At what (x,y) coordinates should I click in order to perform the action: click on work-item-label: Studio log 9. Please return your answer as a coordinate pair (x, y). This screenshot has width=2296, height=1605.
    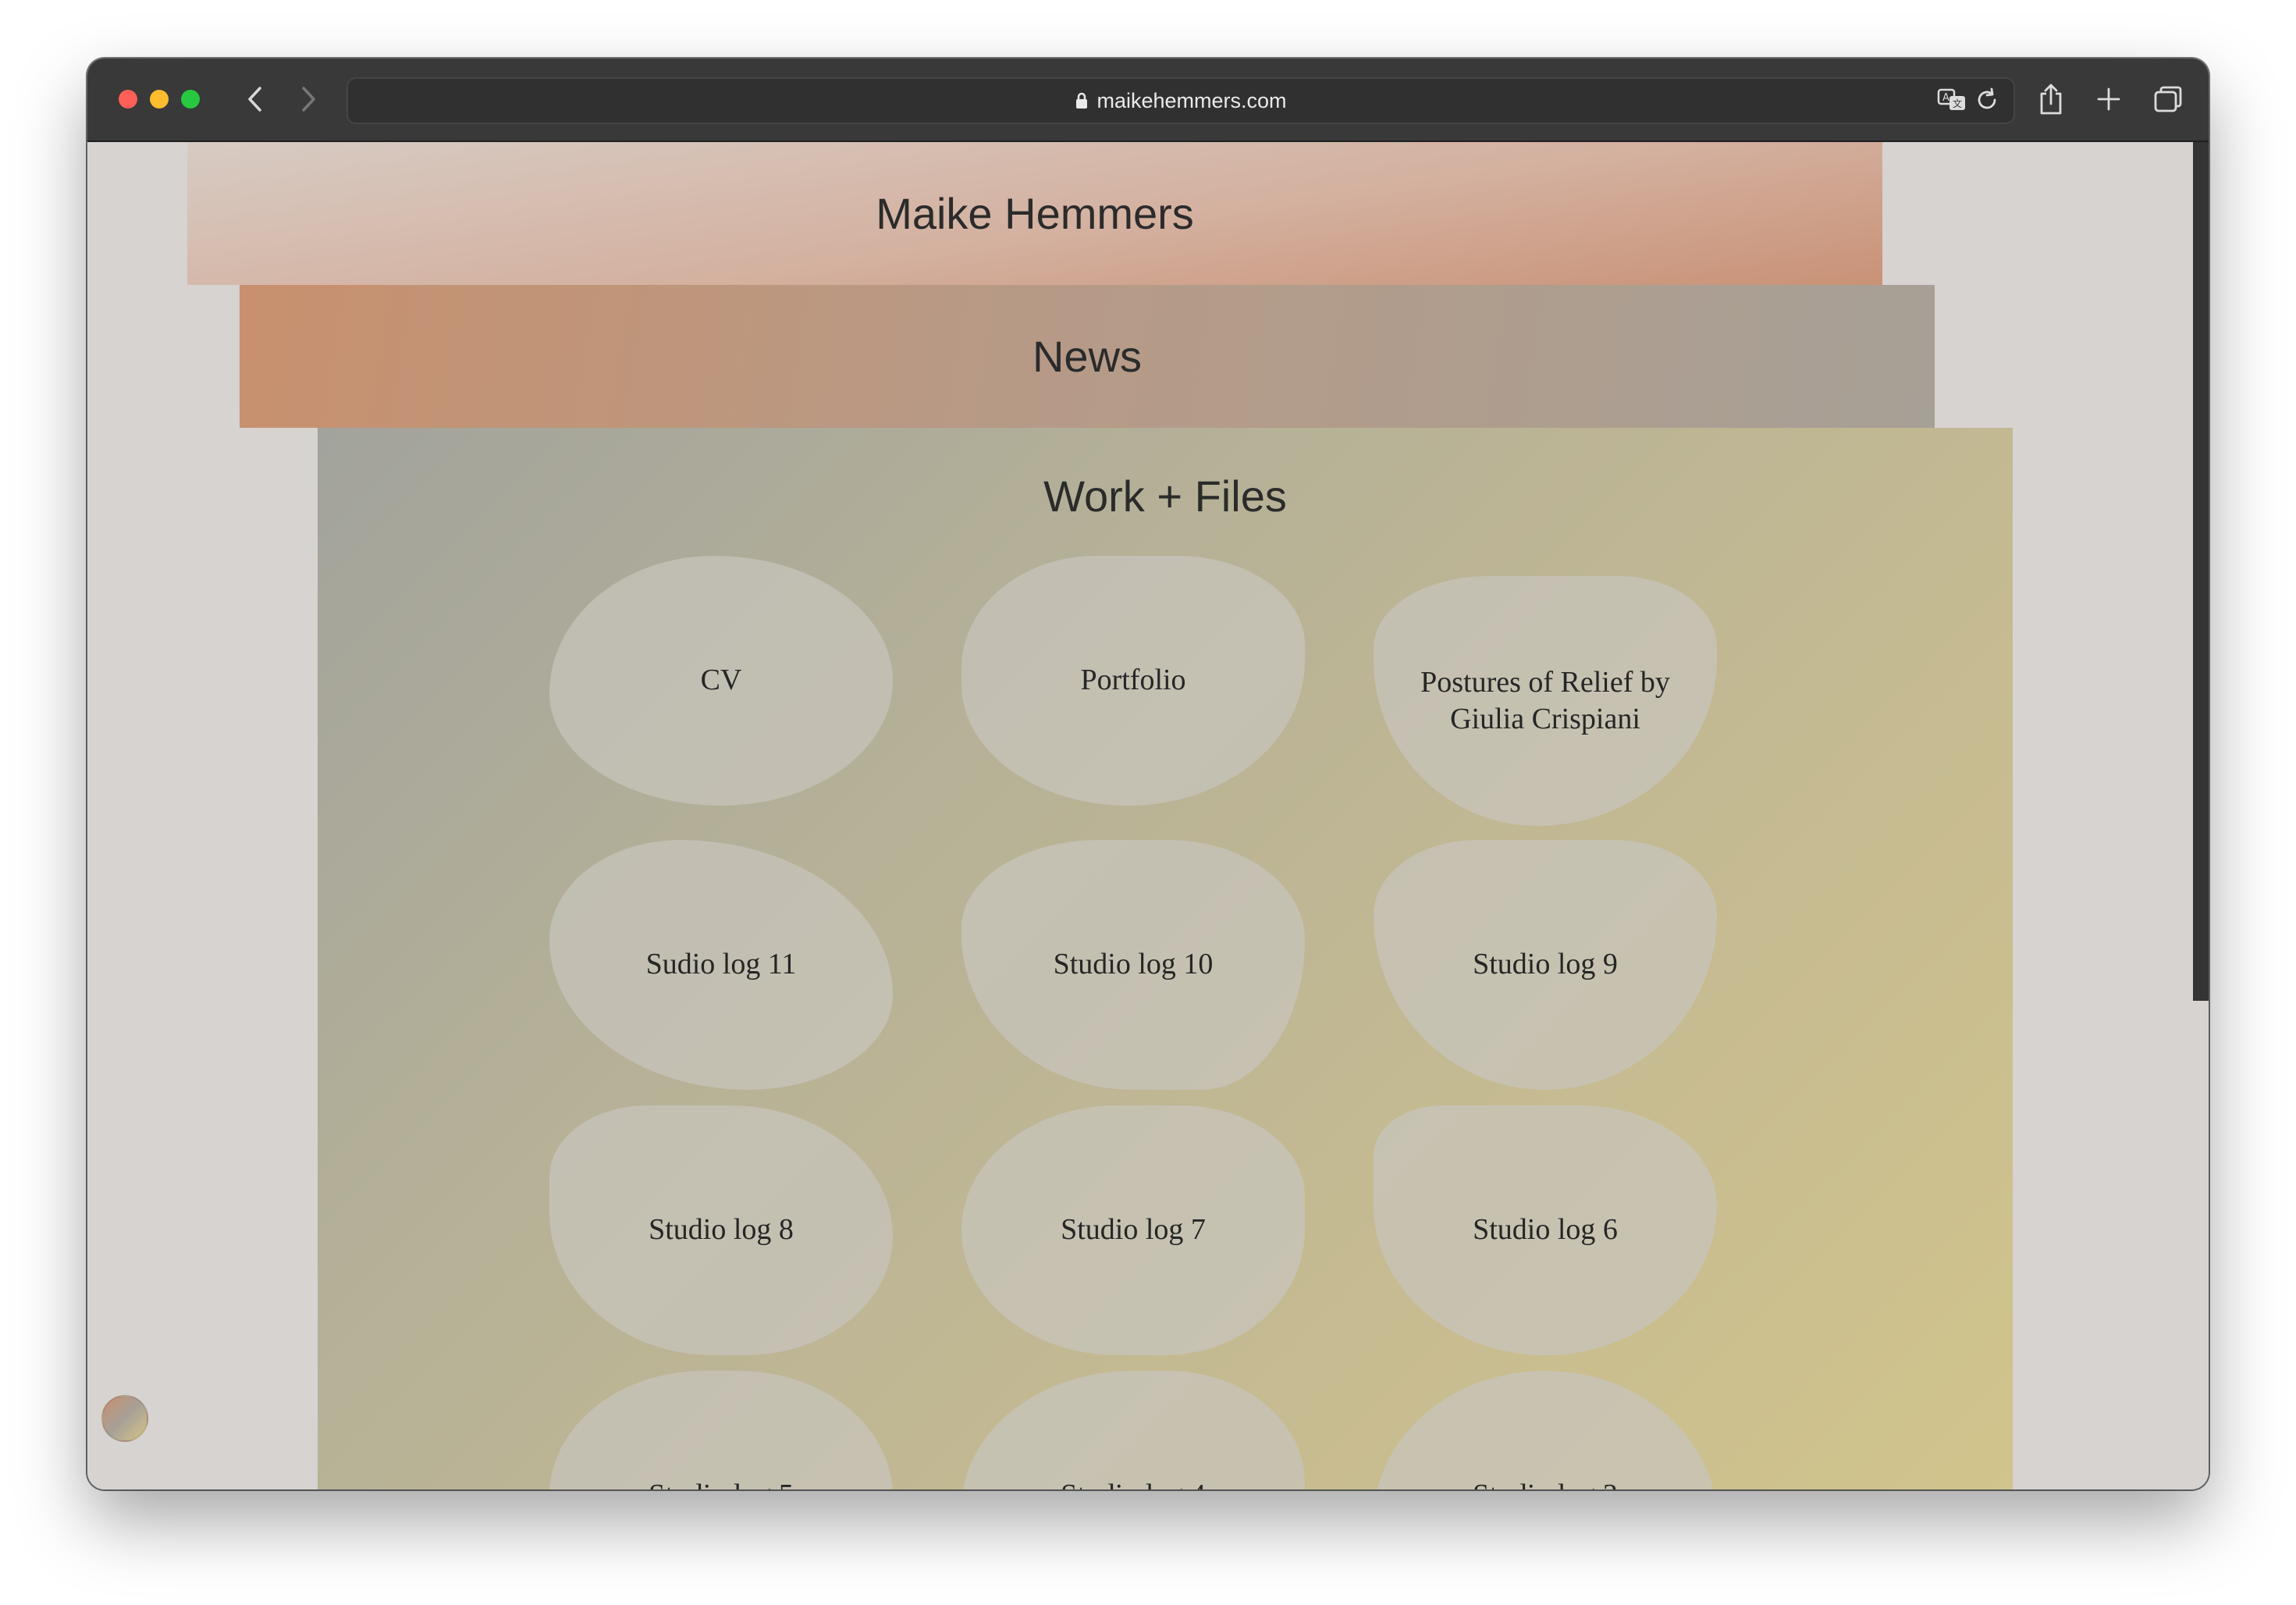
    Looking at the image, I should click on (1545, 964).